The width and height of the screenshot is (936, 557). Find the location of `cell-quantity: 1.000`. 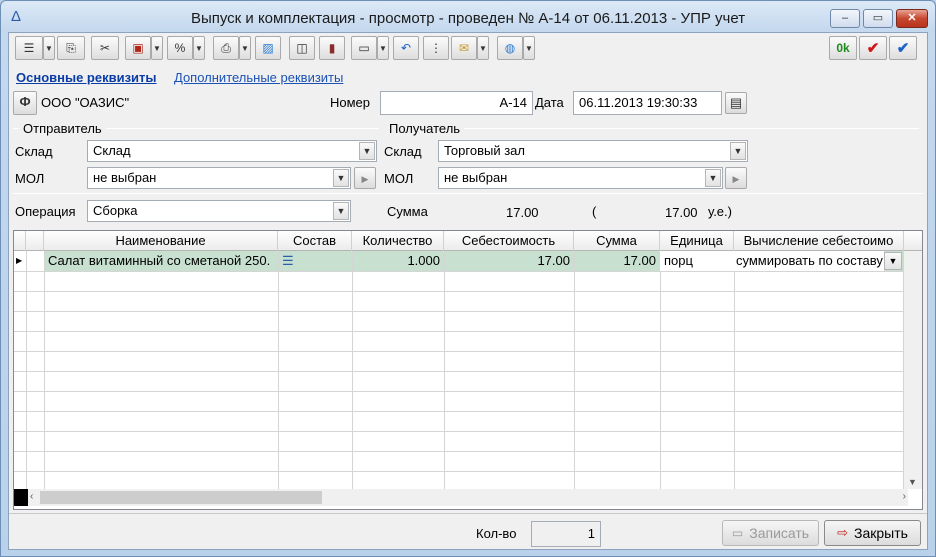

cell-quantity: 1.000 is located at coordinates (398, 261).